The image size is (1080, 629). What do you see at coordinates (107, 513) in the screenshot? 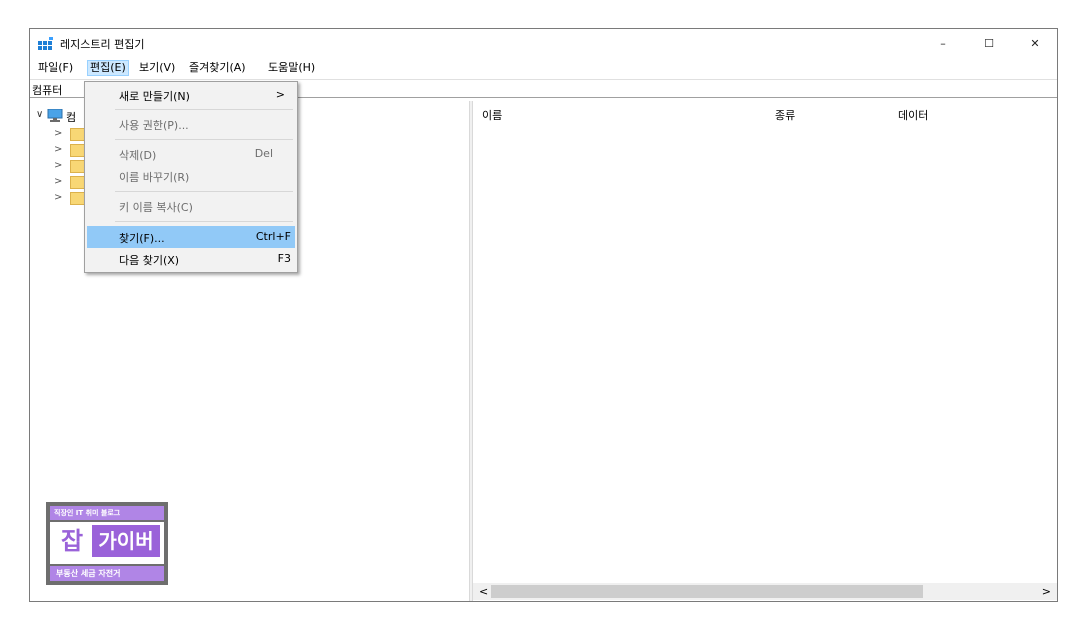
I see `watermark-top-text: 직장인 IT 취미 블로그` at bounding box center [107, 513].